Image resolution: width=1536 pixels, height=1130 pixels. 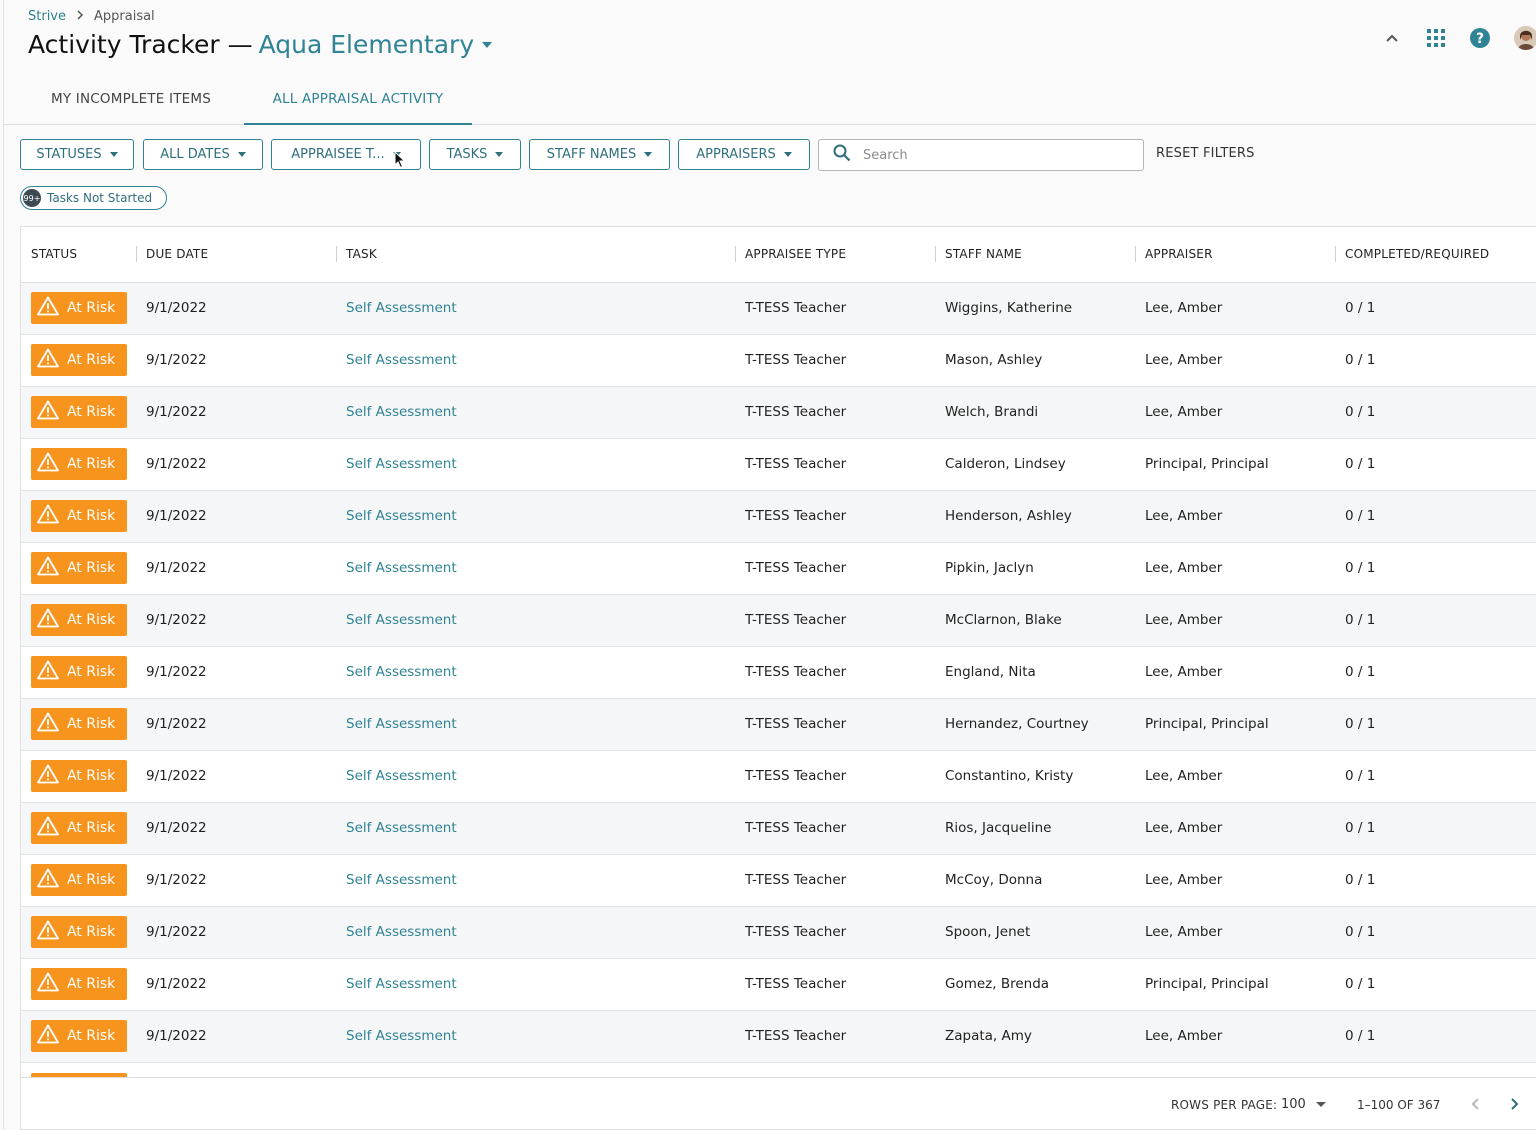 I want to click on user-avatar, so click(x=1525, y=38).